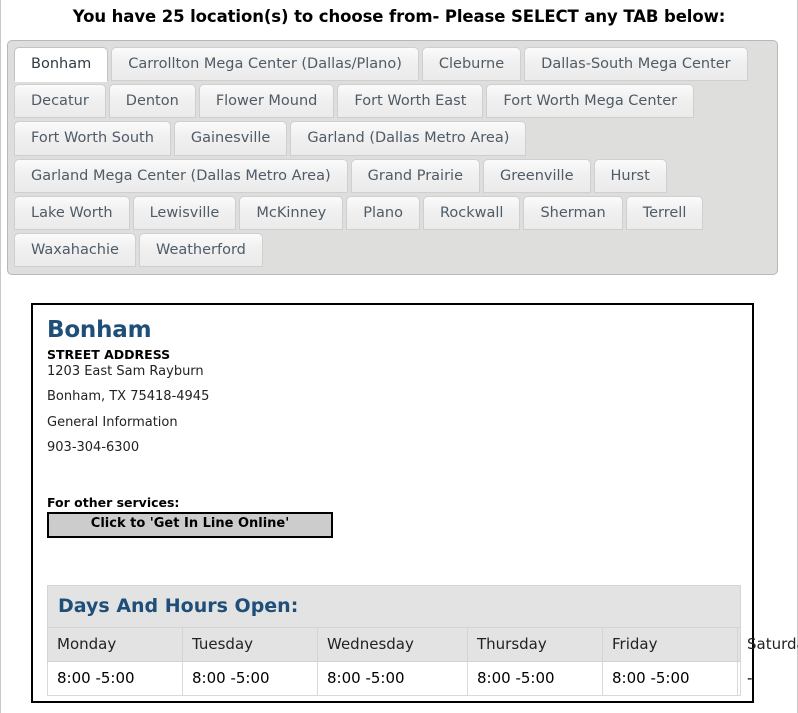 The width and height of the screenshot is (798, 713). I want to click on tab-rockwall: Rockwall, so click(472, 213).